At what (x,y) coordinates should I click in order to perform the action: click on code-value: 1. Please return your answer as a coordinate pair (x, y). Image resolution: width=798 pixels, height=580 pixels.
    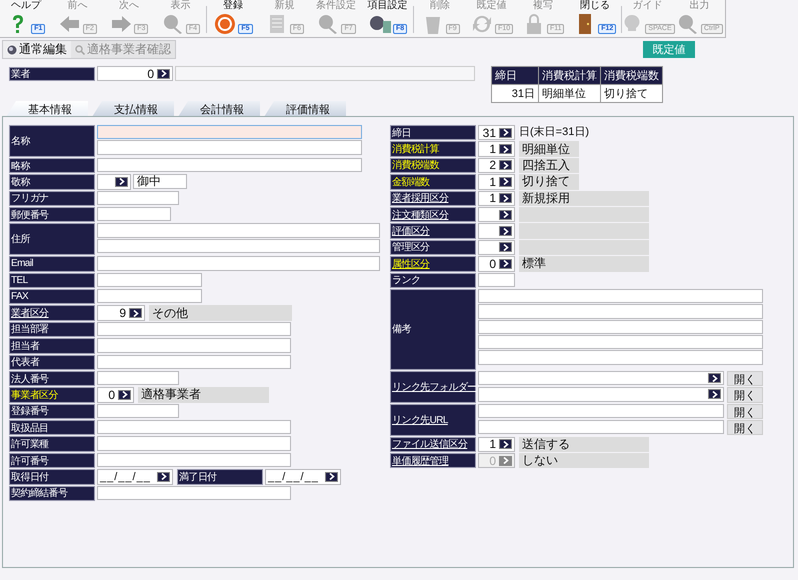
    Looking at the image, I should click on (492, 149).